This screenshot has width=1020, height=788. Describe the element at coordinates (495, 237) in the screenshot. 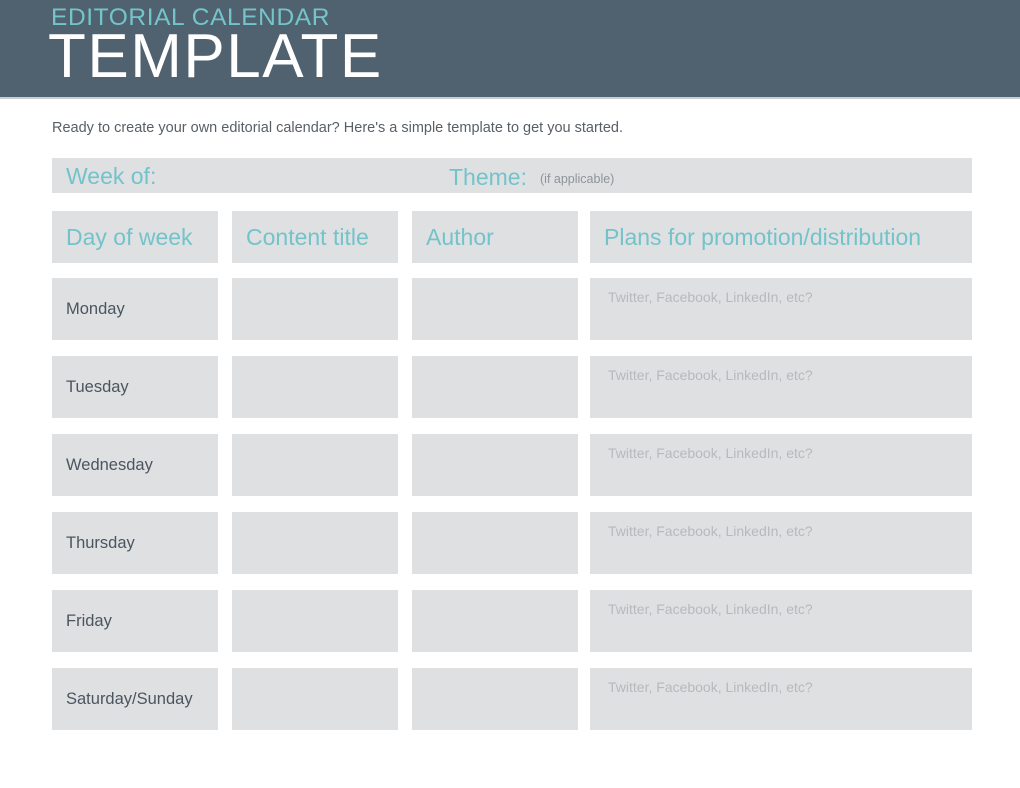

I see `column-header-author: Author` at that location.